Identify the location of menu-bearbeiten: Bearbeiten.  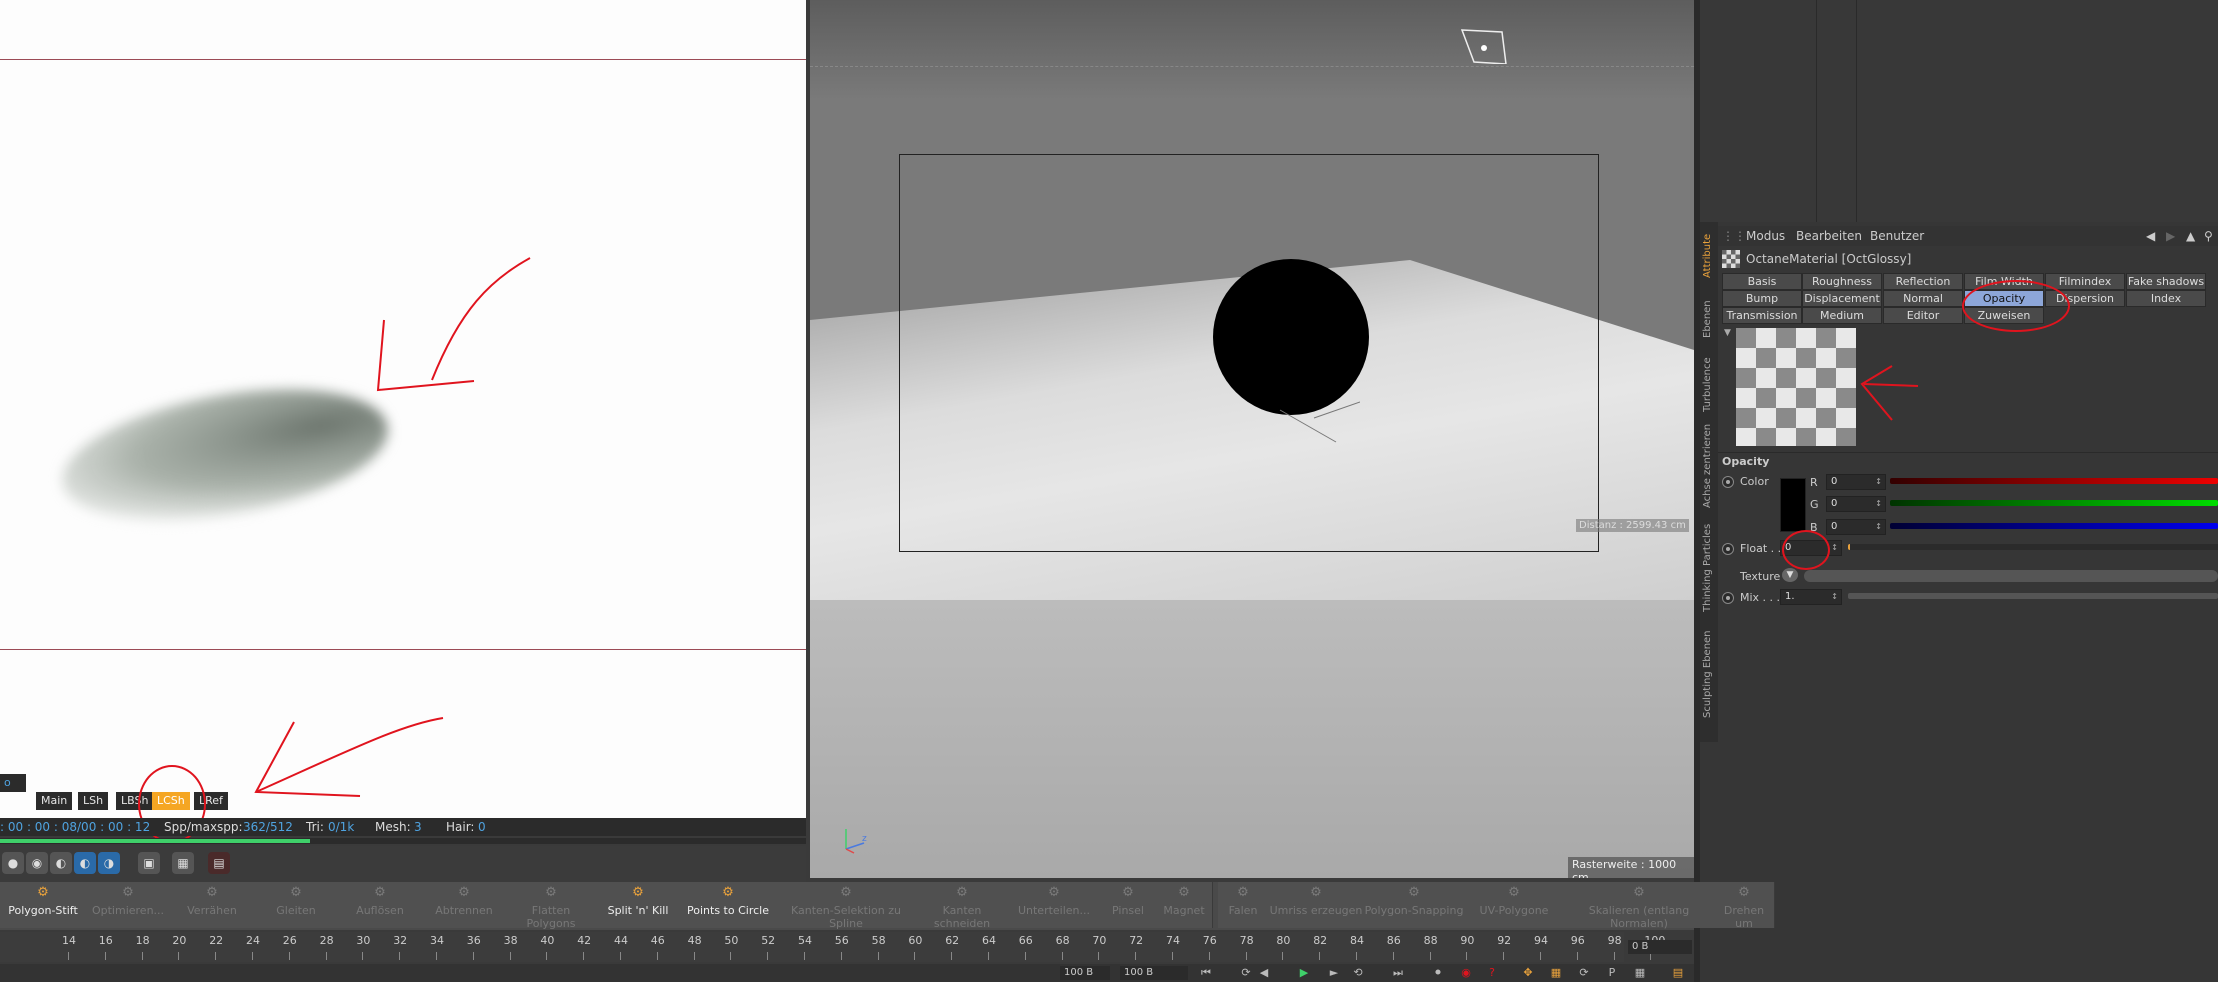
(1829, 236).